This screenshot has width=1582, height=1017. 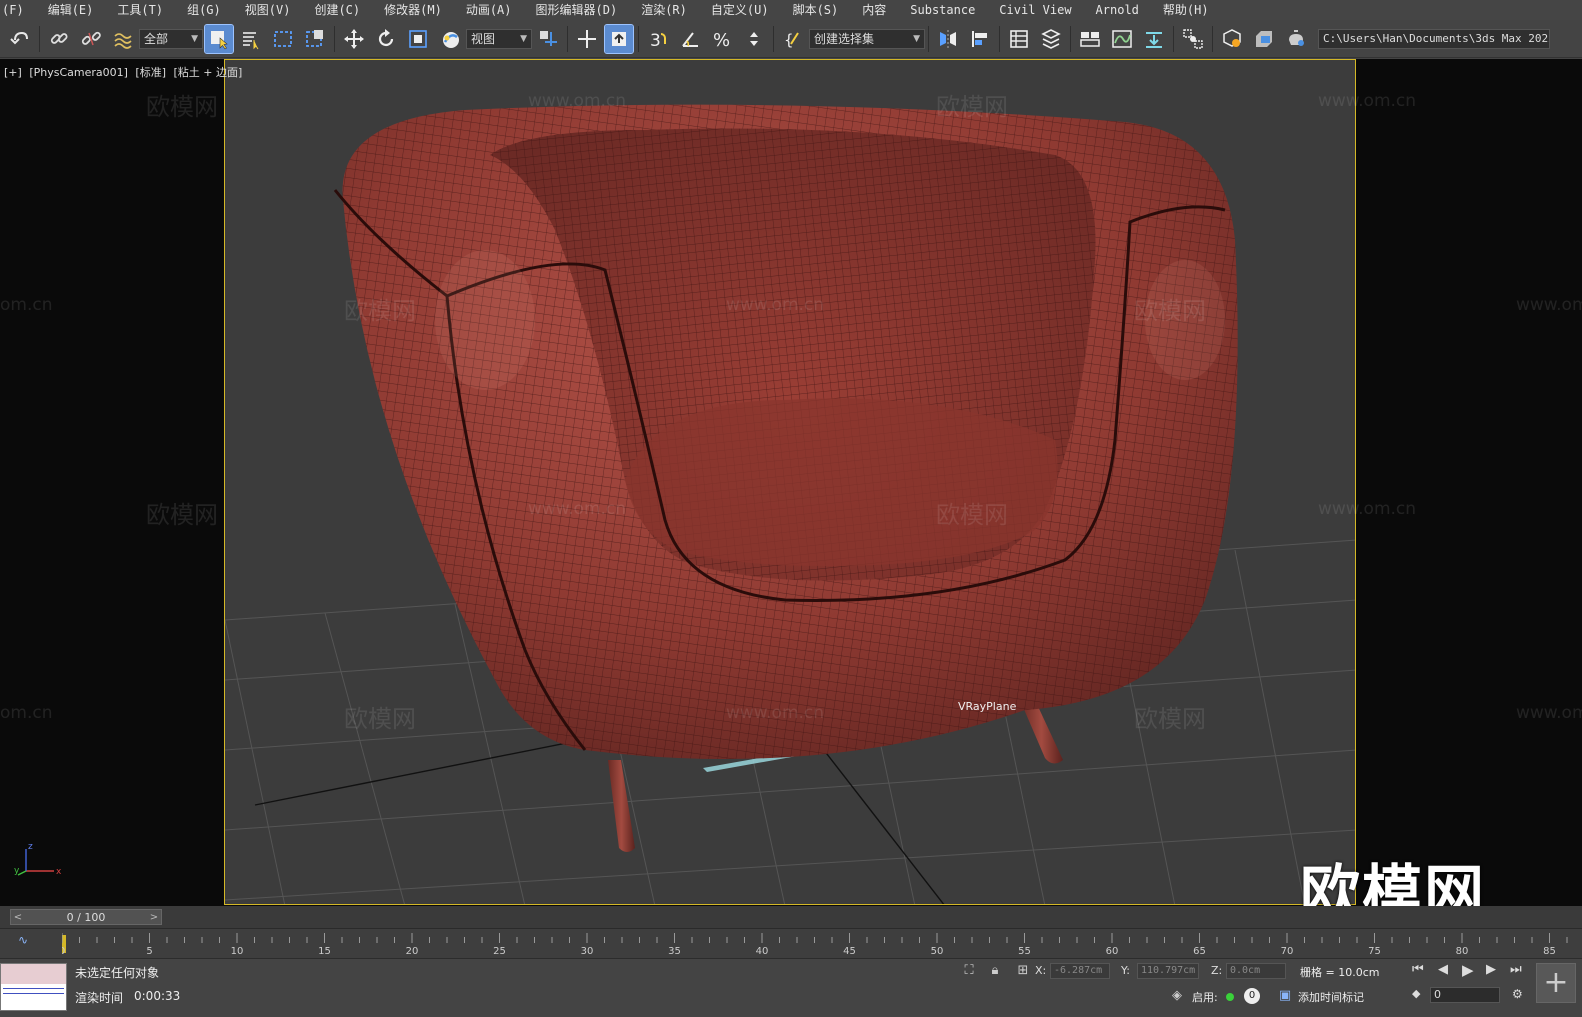 What do you see at coordinates (208, 72) in the screenshot?
I see `viewport-shading-mode: [粘土 + 边面]` at bounding box center [208, 72].